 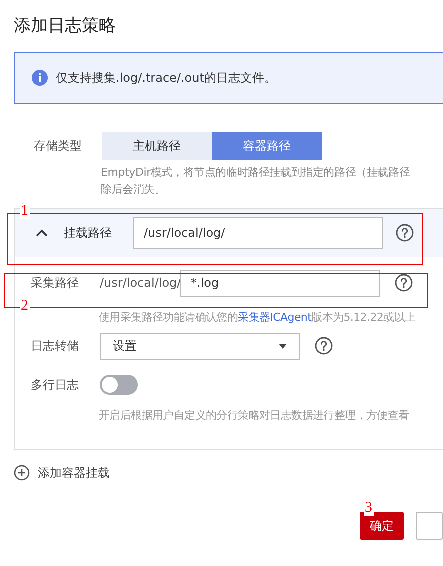 I want to click on path-prefix: /usr/local/log/, so click(x=140, y=283).